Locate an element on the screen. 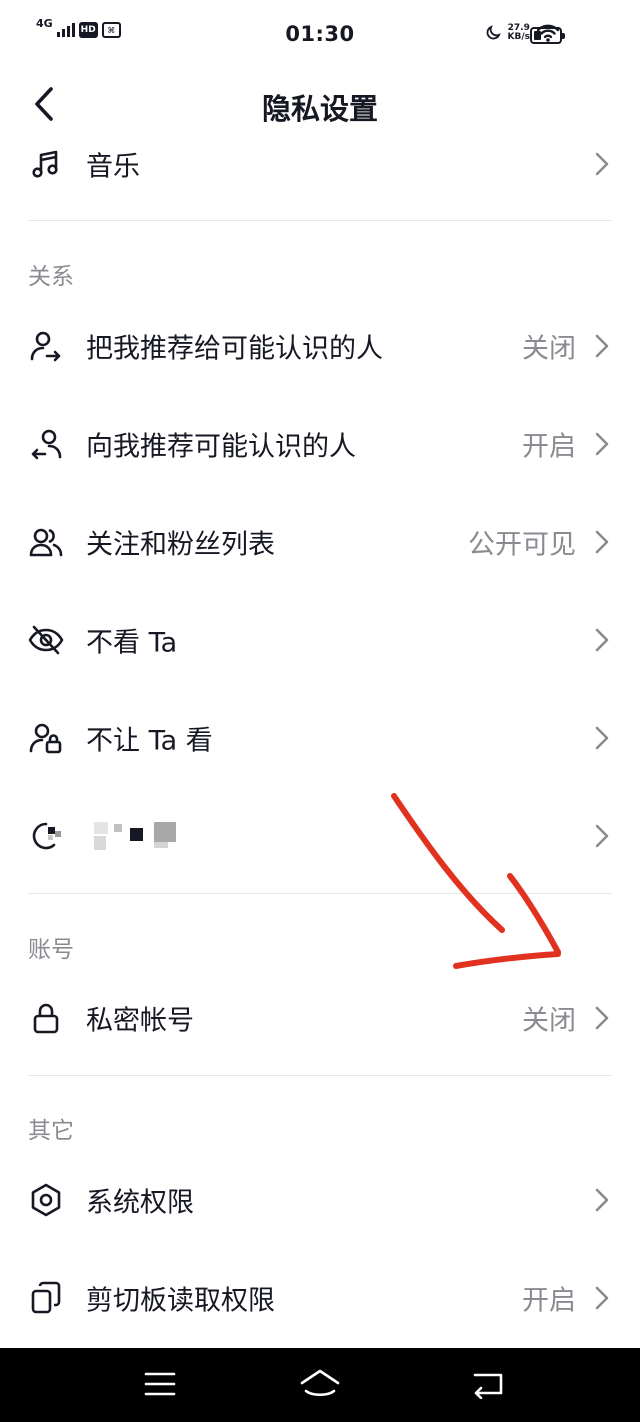 This screenshot has height=1422, width=640. blurred-icon is located at coordinates (46, 836).